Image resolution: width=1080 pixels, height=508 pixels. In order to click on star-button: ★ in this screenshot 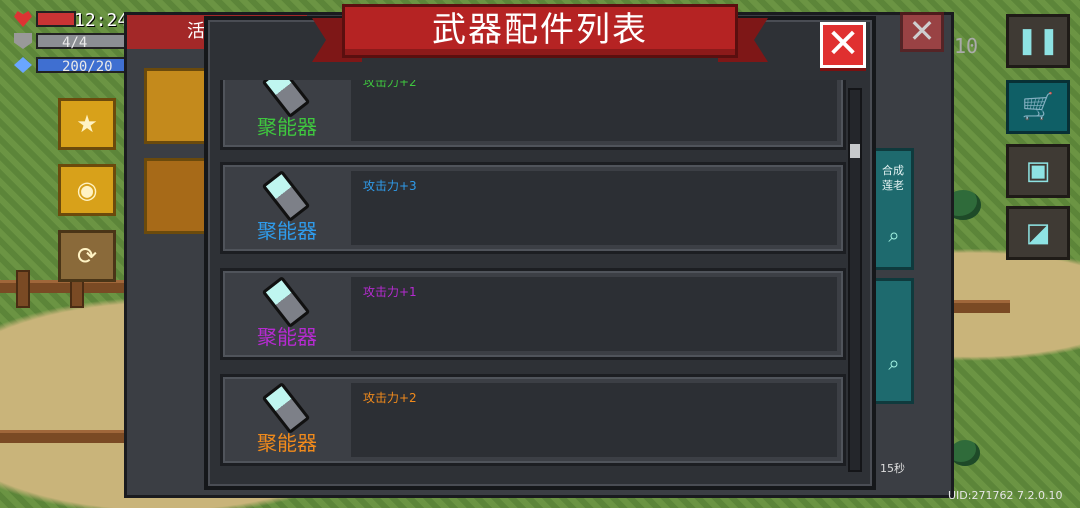, I will do `click(87, 124)`.